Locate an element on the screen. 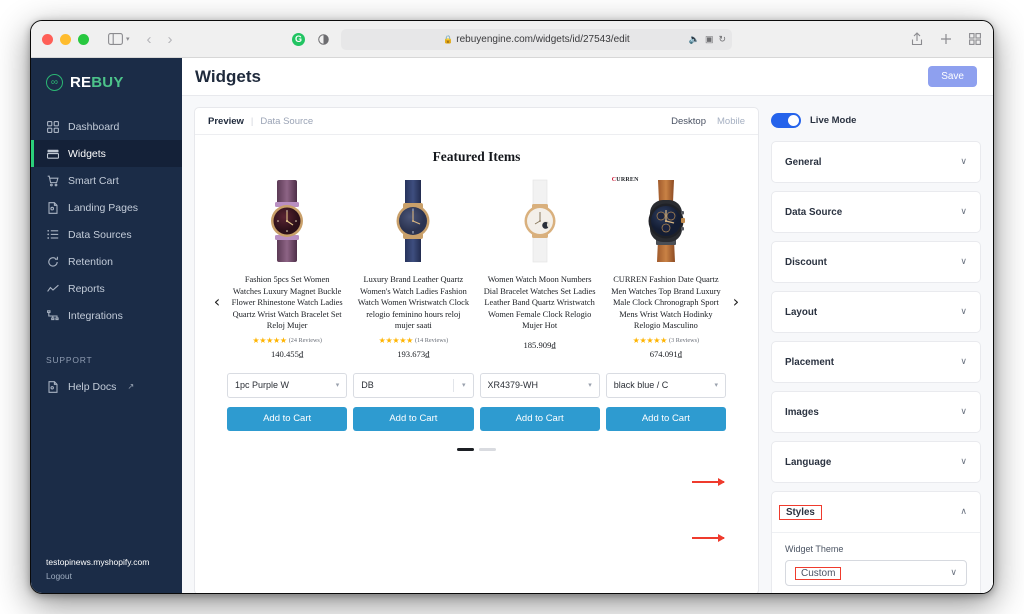 Image resolution: width=1024 pixels, height=614 pixels. accordion-data-source: Data Source ∨ is located at coordinates (876, 212).